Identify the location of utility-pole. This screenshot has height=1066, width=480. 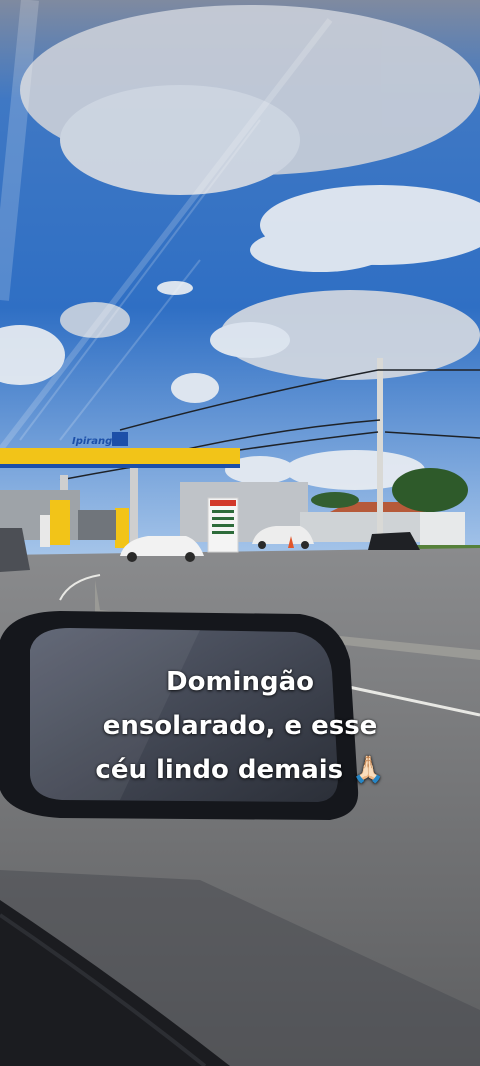
(380, 454).